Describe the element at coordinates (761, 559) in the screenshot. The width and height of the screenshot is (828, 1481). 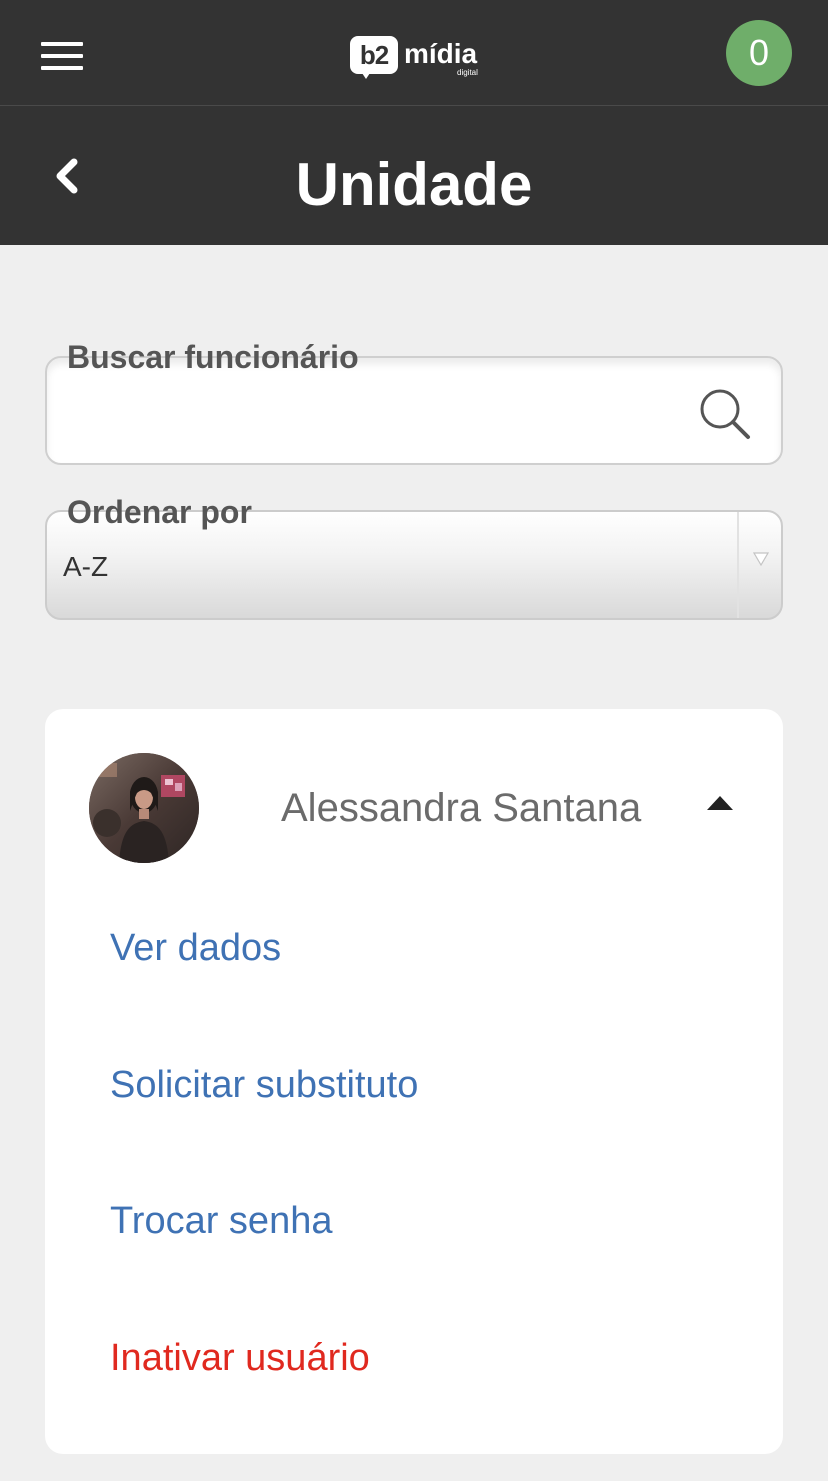
I see `dropdown-arrow-icon` at that location.